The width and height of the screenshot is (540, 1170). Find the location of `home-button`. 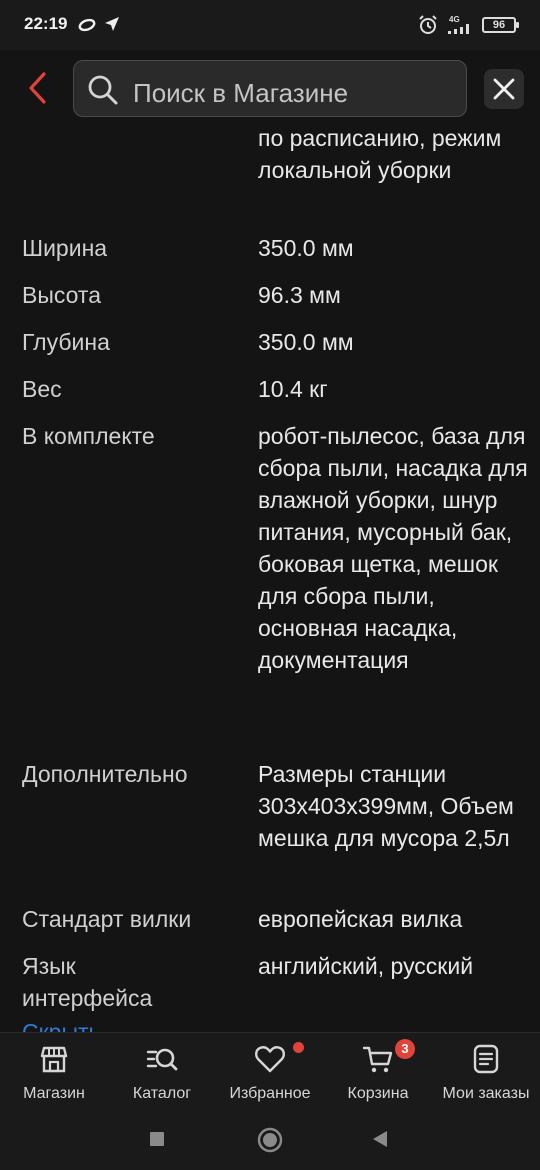

home-button is located at coordinates (270, 1142).